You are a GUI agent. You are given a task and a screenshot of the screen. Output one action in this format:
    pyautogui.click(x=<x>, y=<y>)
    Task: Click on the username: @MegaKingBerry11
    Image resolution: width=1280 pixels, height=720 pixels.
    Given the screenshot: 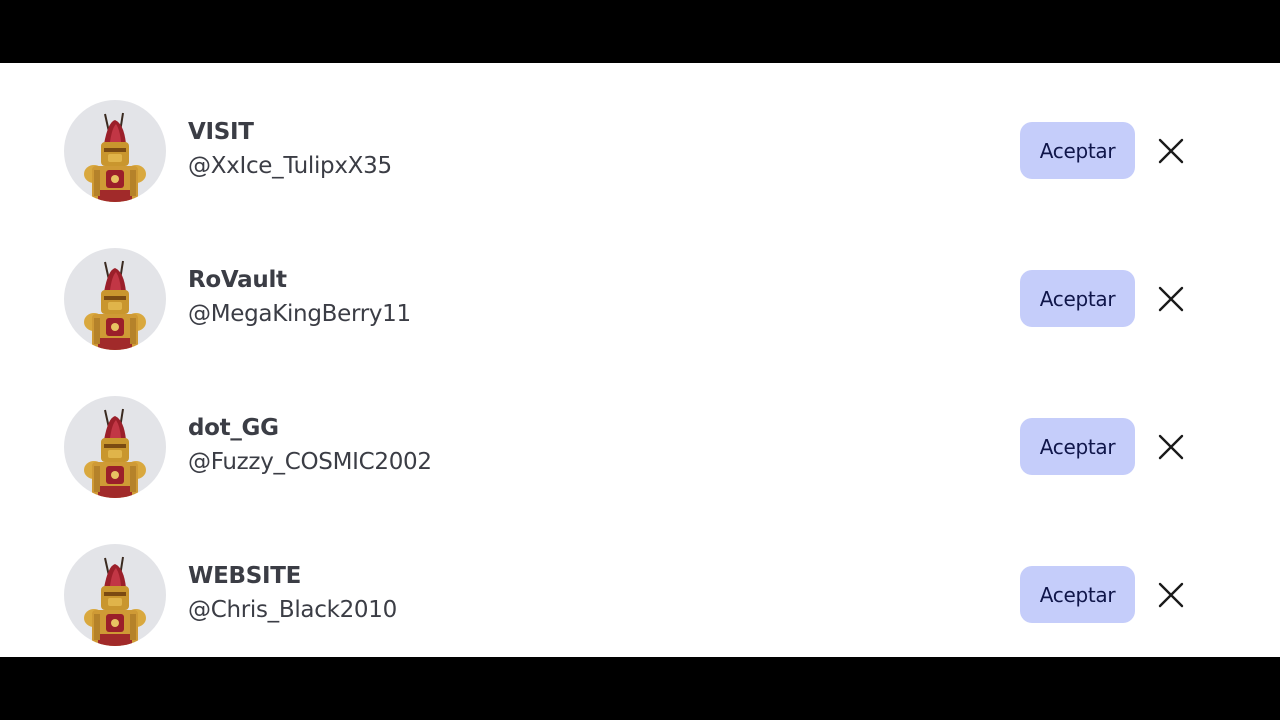 What is the action you would take?
    pyautogui.click(x=299, y=314)
    